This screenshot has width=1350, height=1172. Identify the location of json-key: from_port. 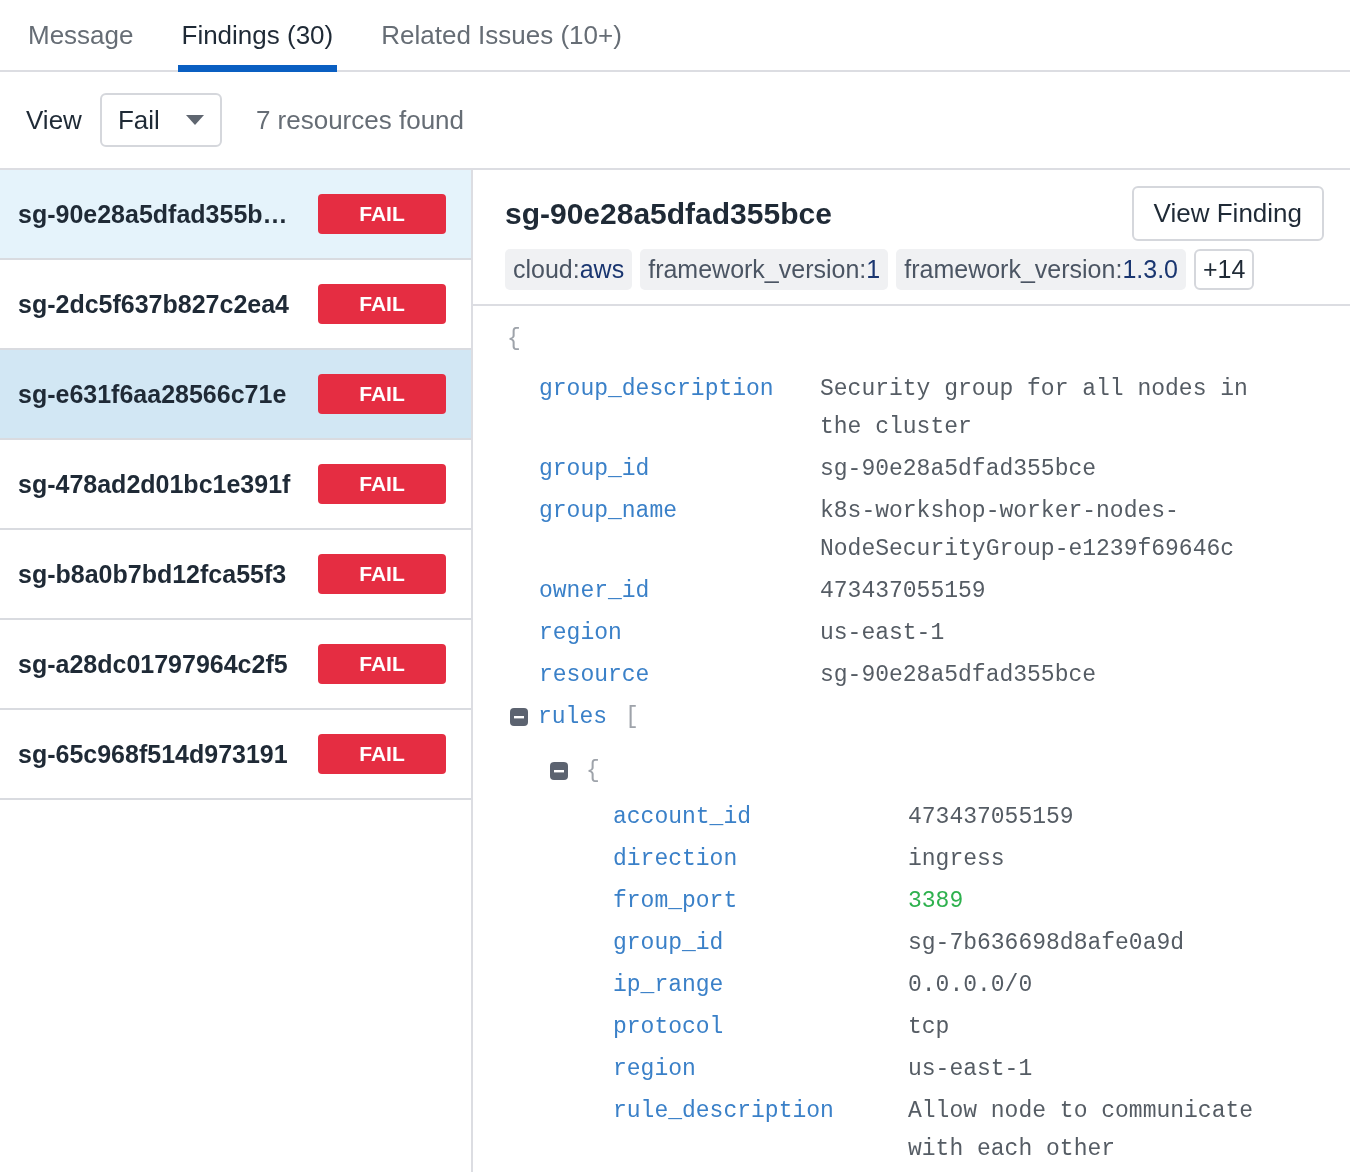
(760, 901).